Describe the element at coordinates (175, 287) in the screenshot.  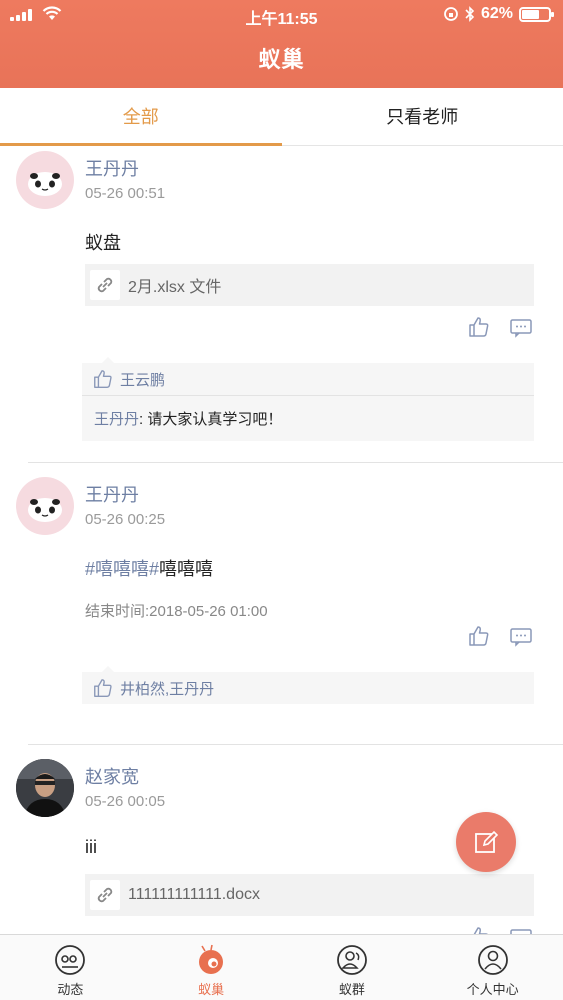
I see `attachment-name: 2月.xlsx 文件` at that location.